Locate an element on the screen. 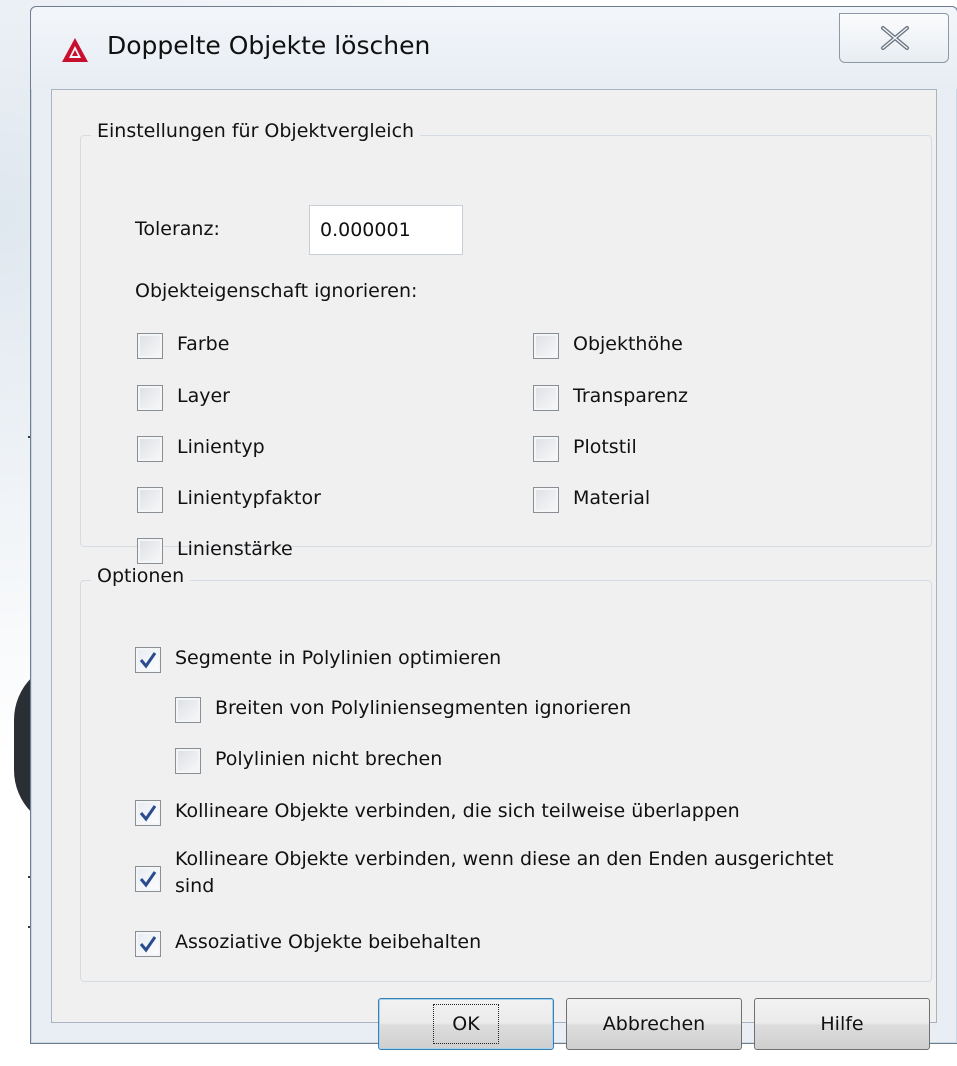  checkbox-transparenz: Transparenz is located at coordinates (610, 398).